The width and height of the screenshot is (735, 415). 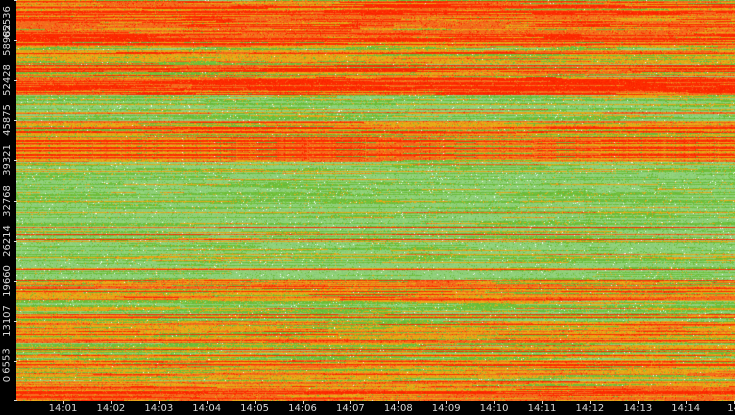 What do you see at coordinates (7, 280) in the screenshot?
I see `y-tick-label: 19660` at bounding box center [7, 280].